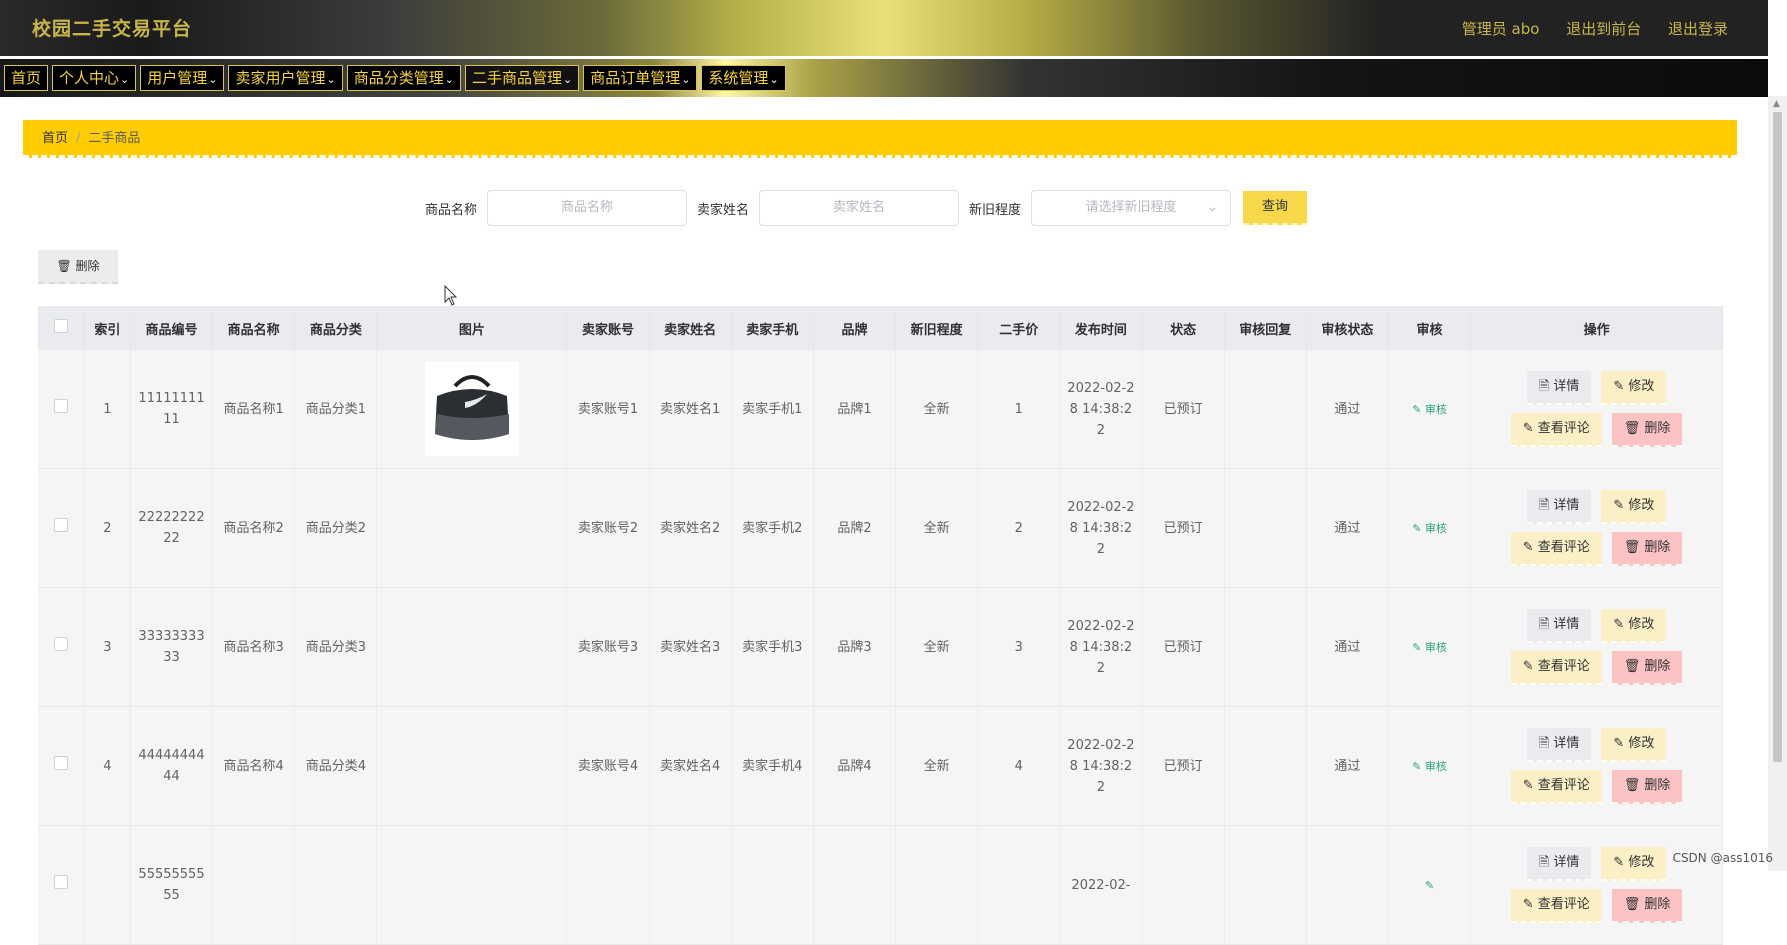  What do you see at coordinates (254, 409) in the screenshot?
I see `name-cell: 商品名称1` at bounding box center [254, 409].